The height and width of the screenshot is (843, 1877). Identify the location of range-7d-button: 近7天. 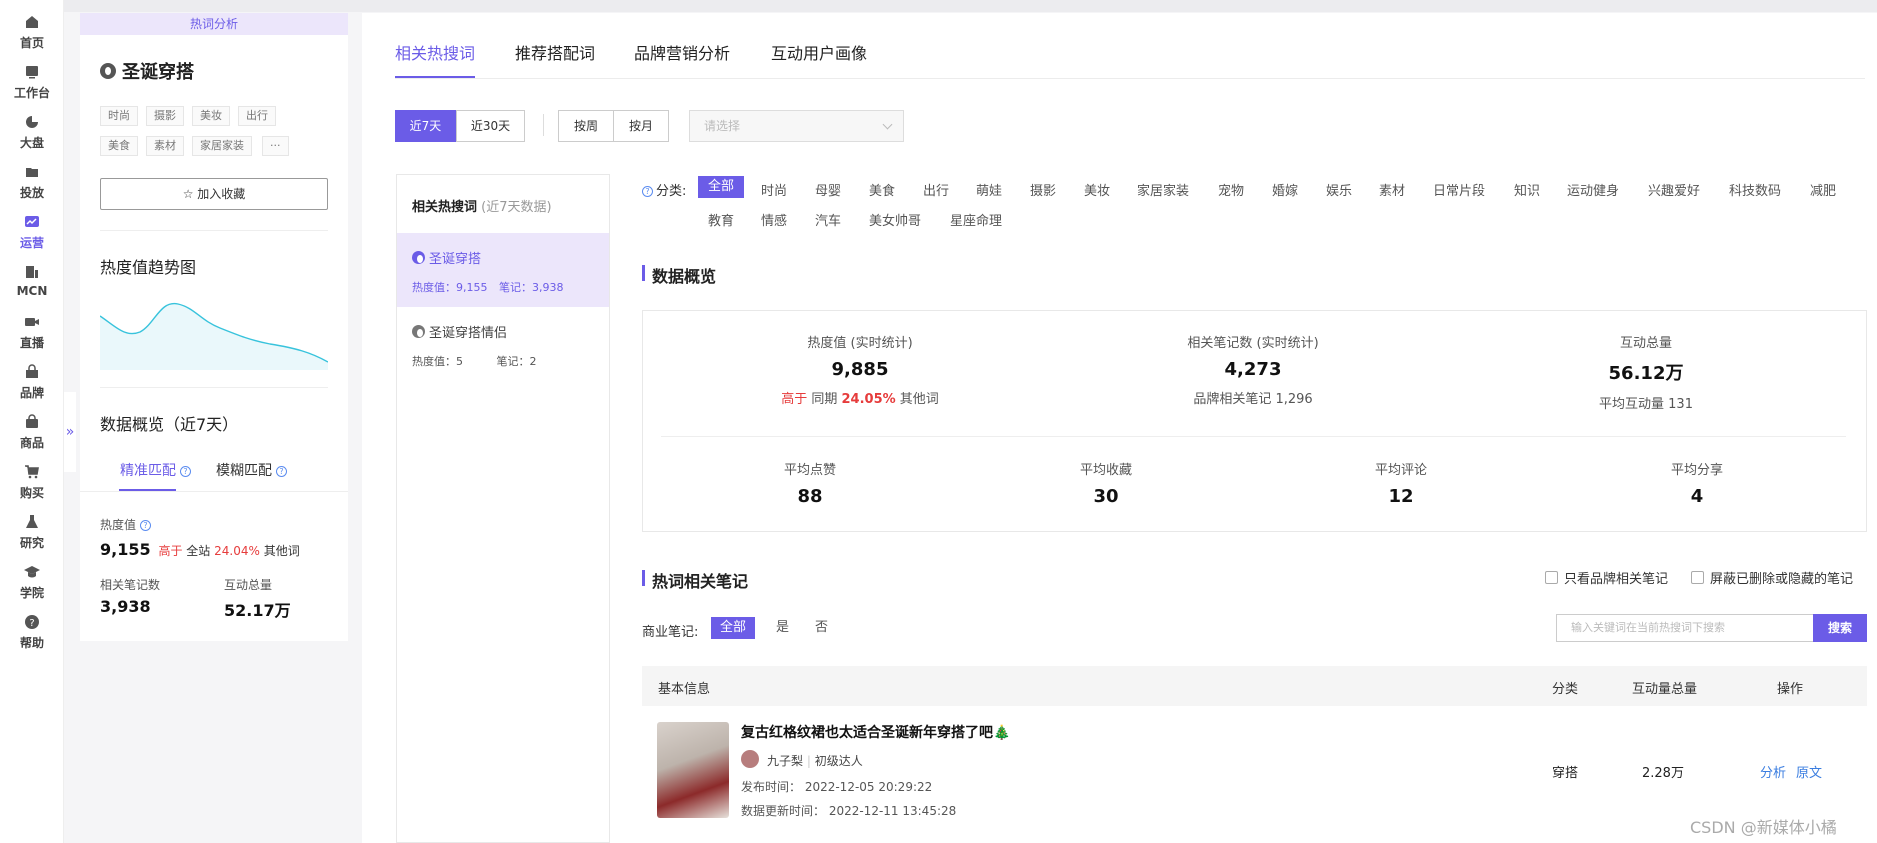
(425, 126).